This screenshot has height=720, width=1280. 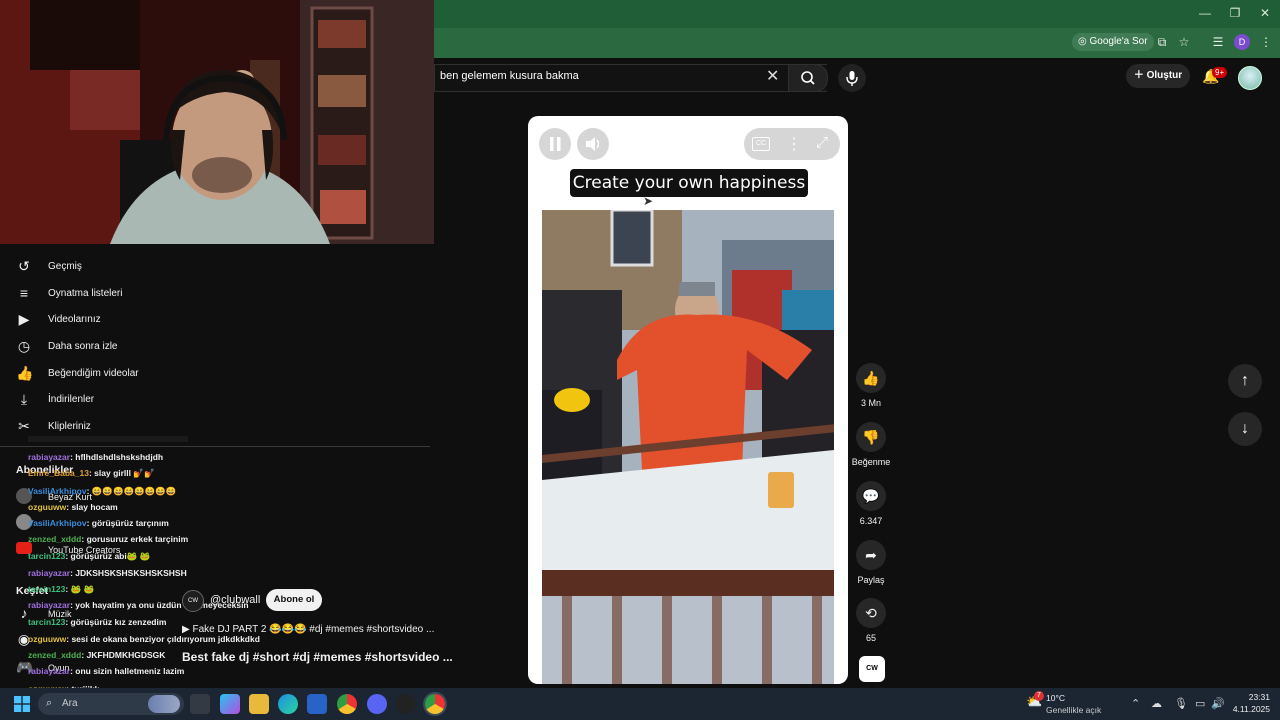 I want to click on sidebar-item-history: ↺ Geçmiş, so click(x=215, y=269).